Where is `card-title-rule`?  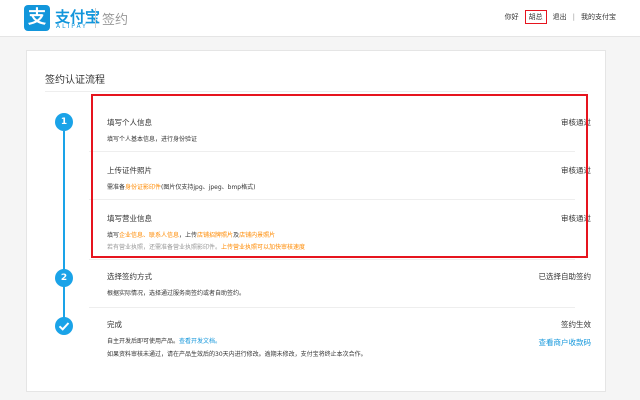 card-title-rule is located at coordinates (316, 91).